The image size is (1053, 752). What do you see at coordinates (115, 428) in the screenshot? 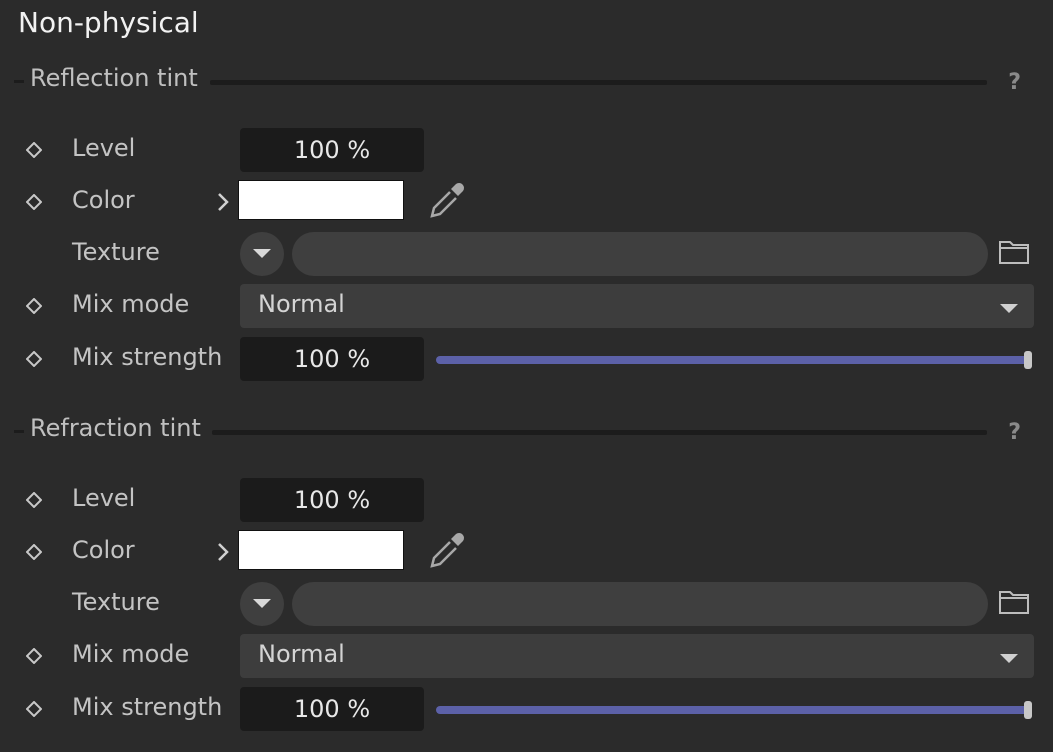
I see `section-label: Refraction tint` at bounding box center [115, 428].